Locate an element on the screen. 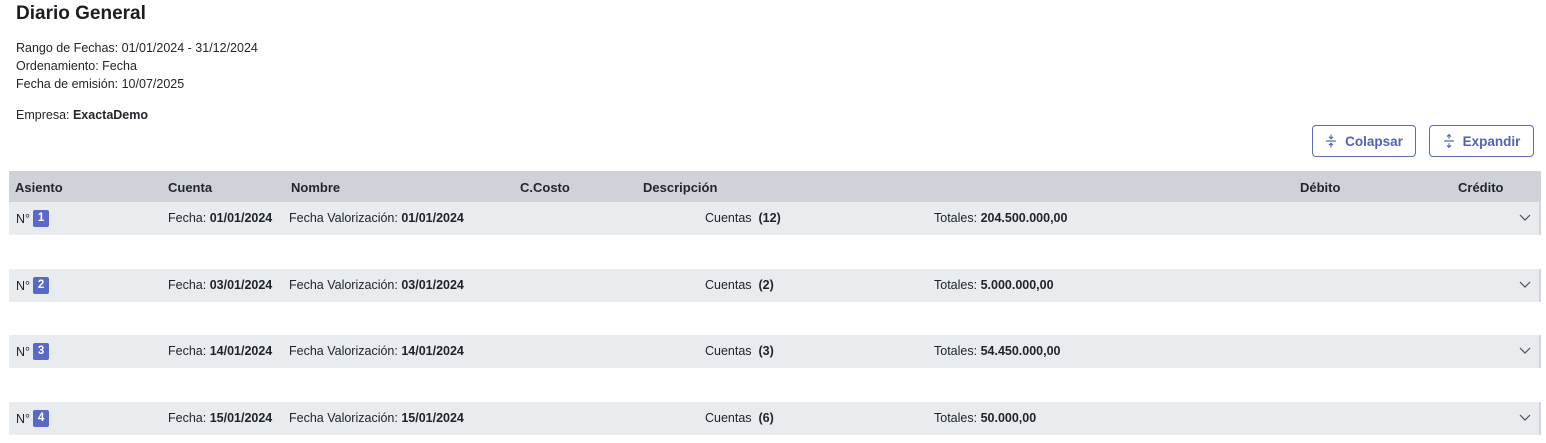  issue-date-text: Fecha de emisión: 10/07/2025 is located at coordinates (100, 84).